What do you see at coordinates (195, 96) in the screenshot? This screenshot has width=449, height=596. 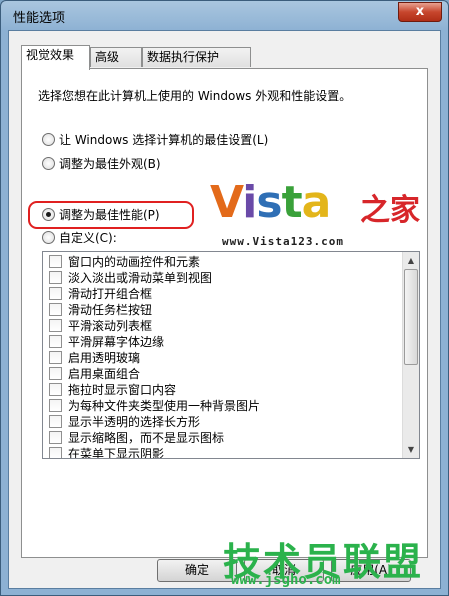 I see `description-text: 选择您想在此计算机上使用的 Windows 外观和性能设置。` at bounding box center [195, 96].